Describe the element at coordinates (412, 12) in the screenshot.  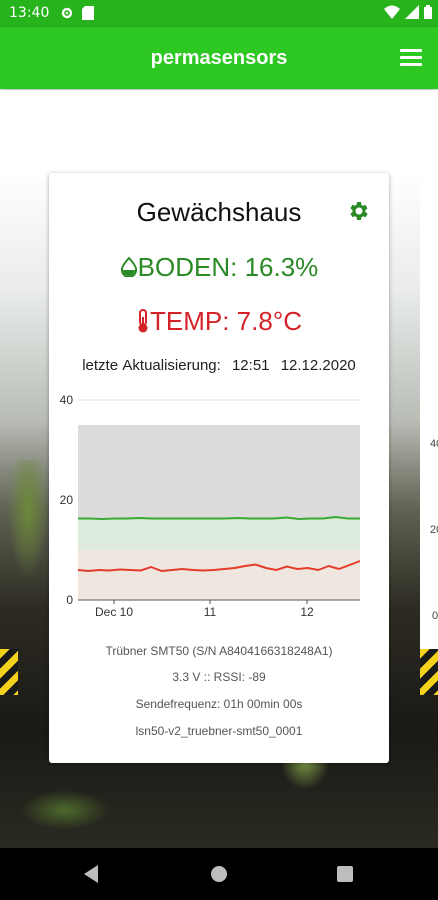
I see `signal-icon` at that location.